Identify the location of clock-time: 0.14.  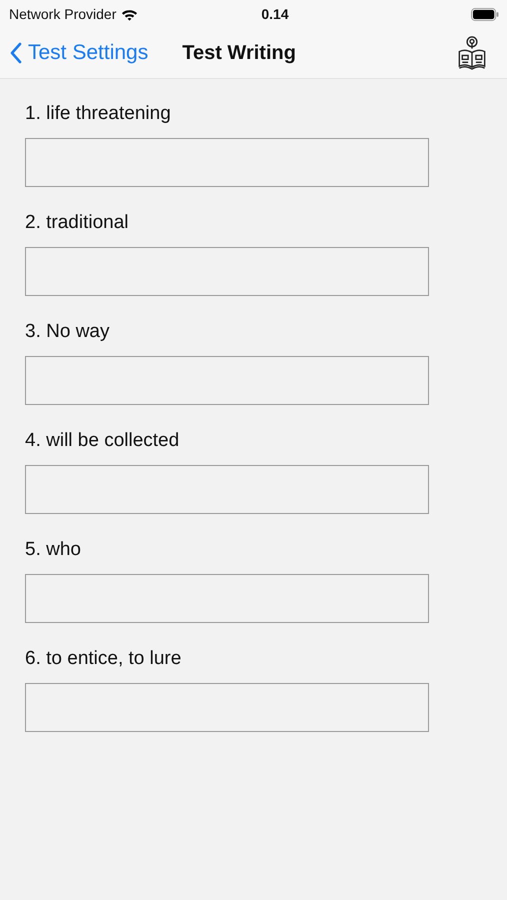
(275, 14).